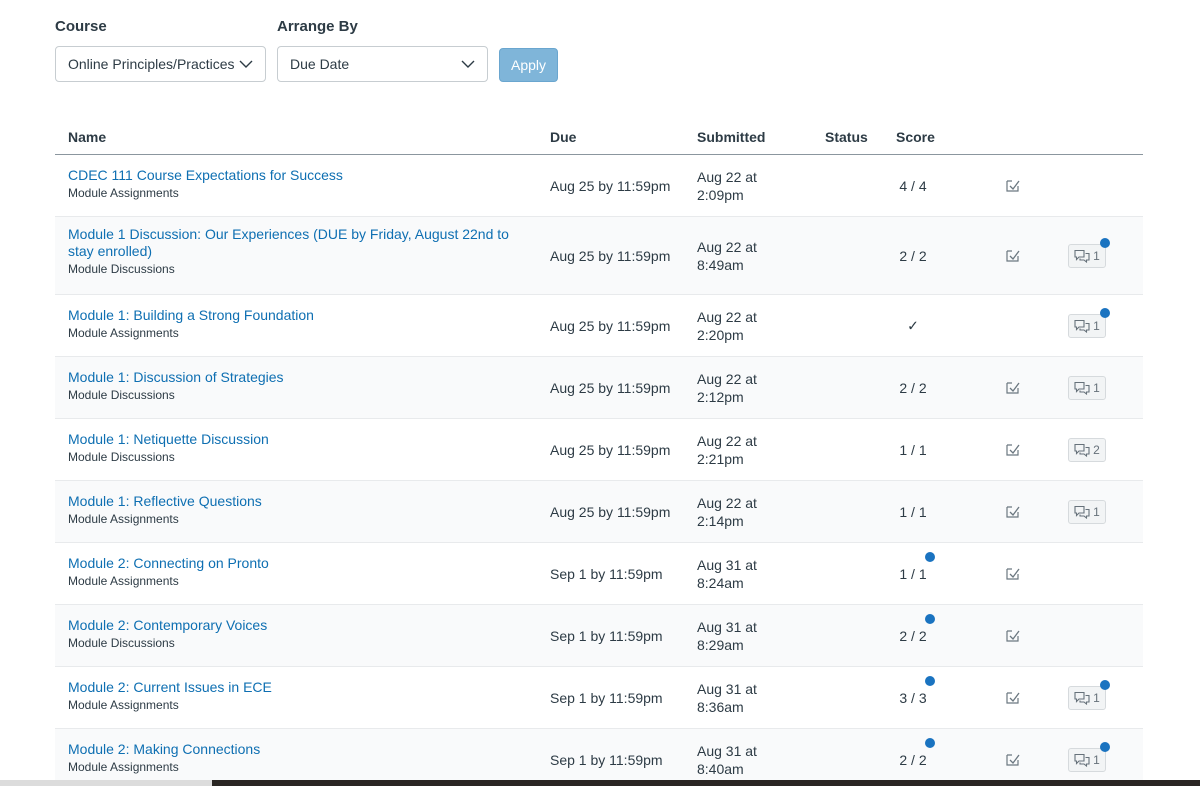  What do you see at coordinates (600, 783) in the screenshot?
I see `taskbar-strip` at bounding box center [600, 783].